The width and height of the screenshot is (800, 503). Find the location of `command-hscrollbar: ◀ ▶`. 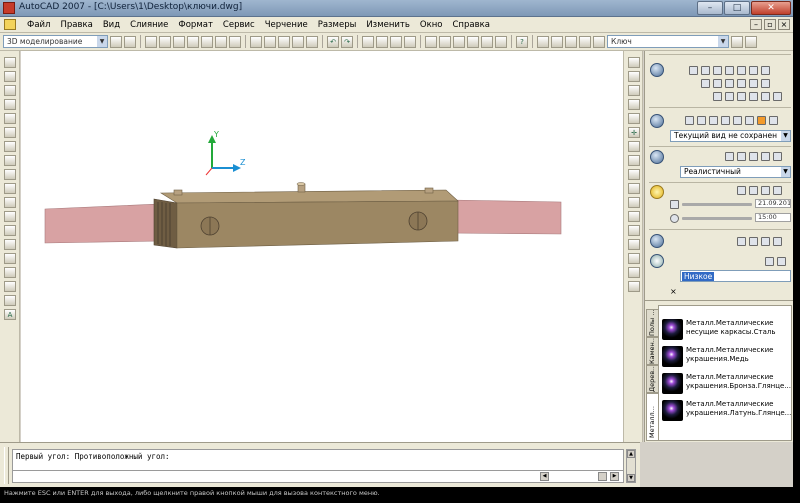

command-hscrollbar: ◀ ▶ is located at coordinates (580, 476).